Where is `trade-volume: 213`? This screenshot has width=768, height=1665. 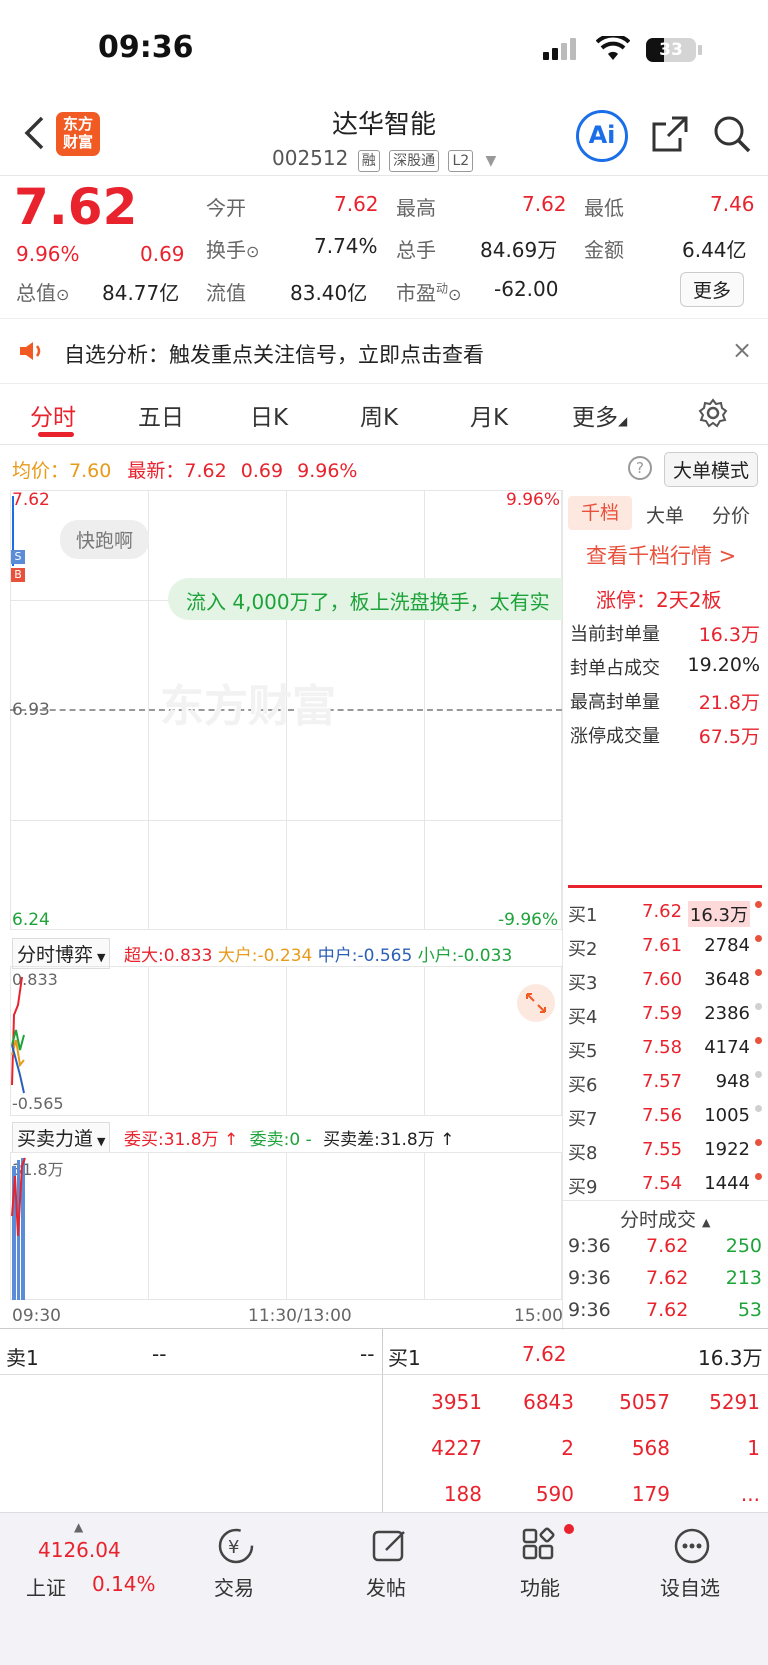
trade-volume: 213 is located at coordinates (743, 1278).